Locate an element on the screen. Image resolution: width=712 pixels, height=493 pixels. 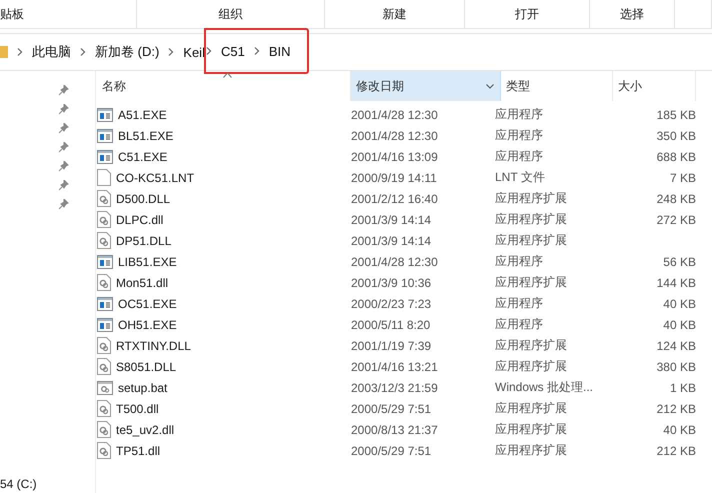
file-name: RTXTINY.DLL is located at coordinates (153, 345).